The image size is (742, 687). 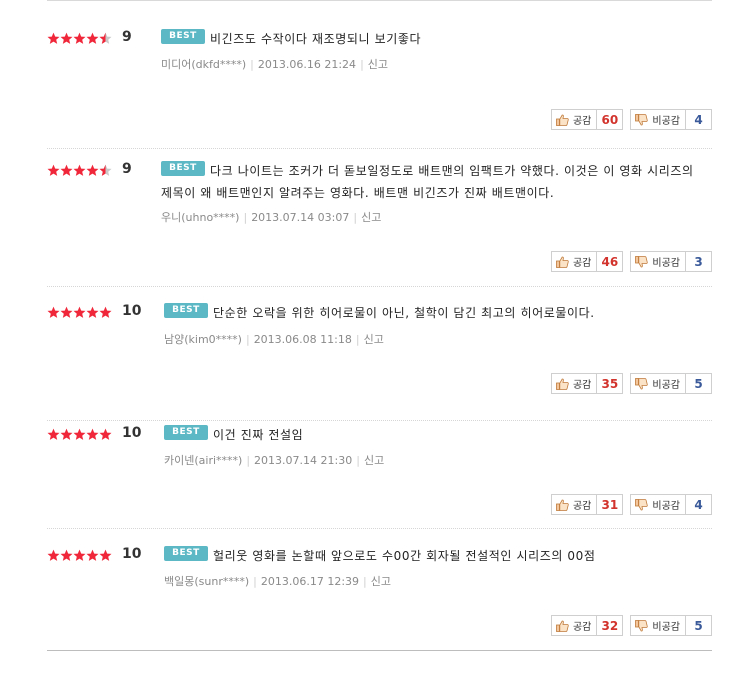 I want to click on vote-buttons: 공감 60 비공감 4, so click(x=631, y=119).